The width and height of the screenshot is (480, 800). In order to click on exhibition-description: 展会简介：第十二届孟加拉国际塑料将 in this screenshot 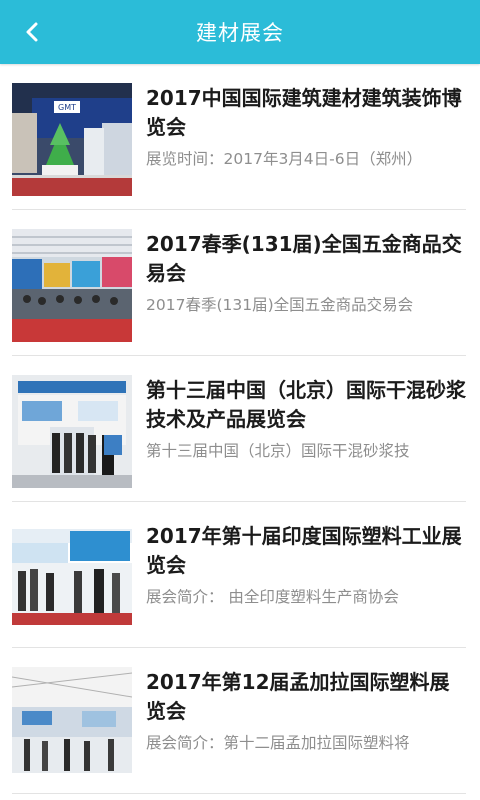, I will do `click(278, 743)`.